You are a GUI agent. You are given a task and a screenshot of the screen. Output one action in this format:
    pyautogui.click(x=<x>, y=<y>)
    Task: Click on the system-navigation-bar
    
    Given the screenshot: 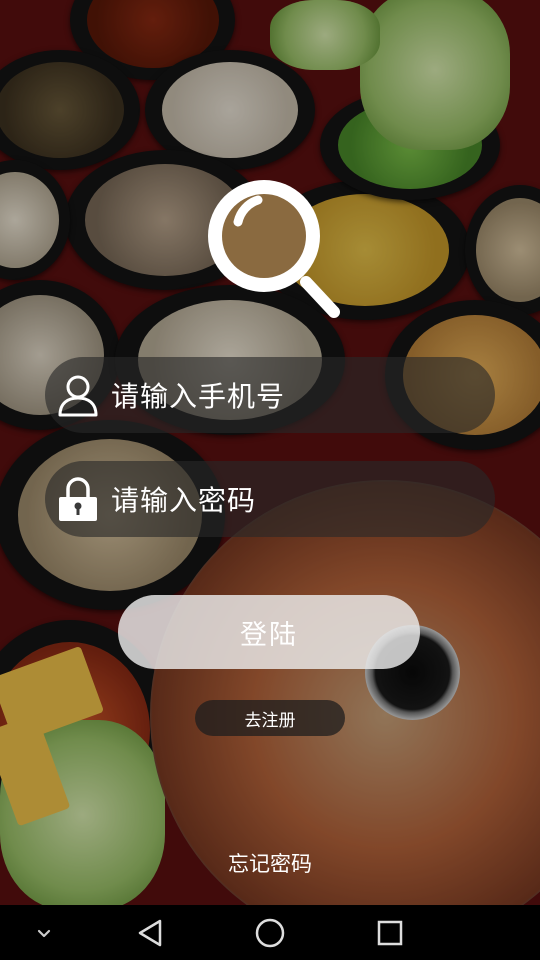 What is the action you would take?
    pyautogui.click(x=270, y=932)
    